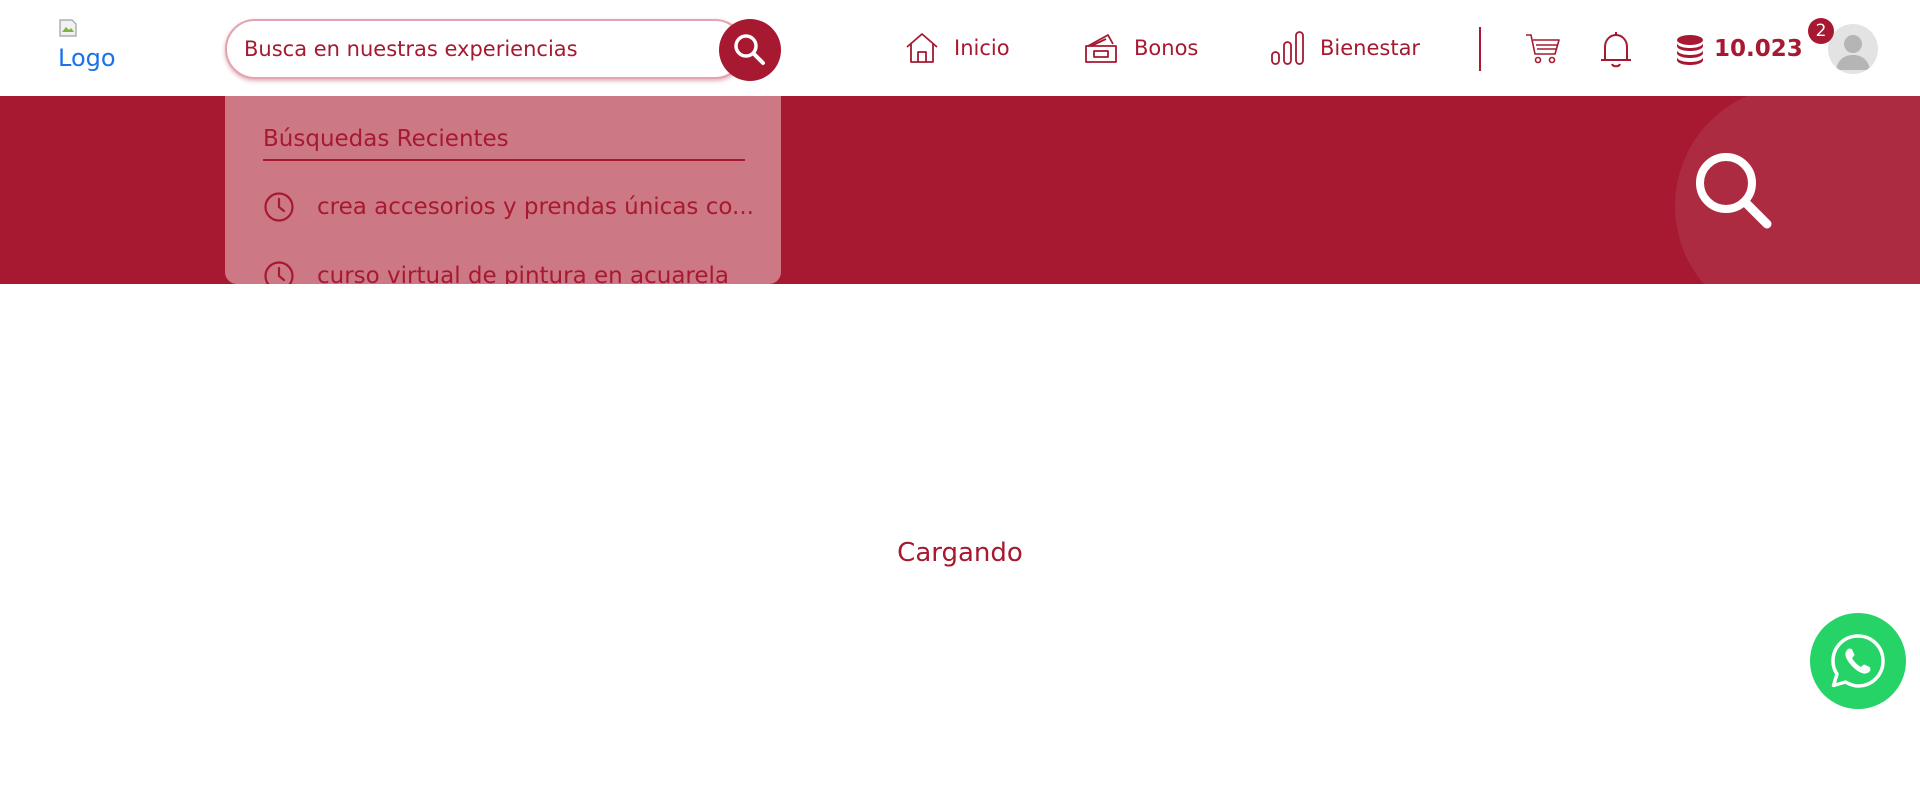  I want to click on nav-item-bonos: Bonos, so click(1140, 48).